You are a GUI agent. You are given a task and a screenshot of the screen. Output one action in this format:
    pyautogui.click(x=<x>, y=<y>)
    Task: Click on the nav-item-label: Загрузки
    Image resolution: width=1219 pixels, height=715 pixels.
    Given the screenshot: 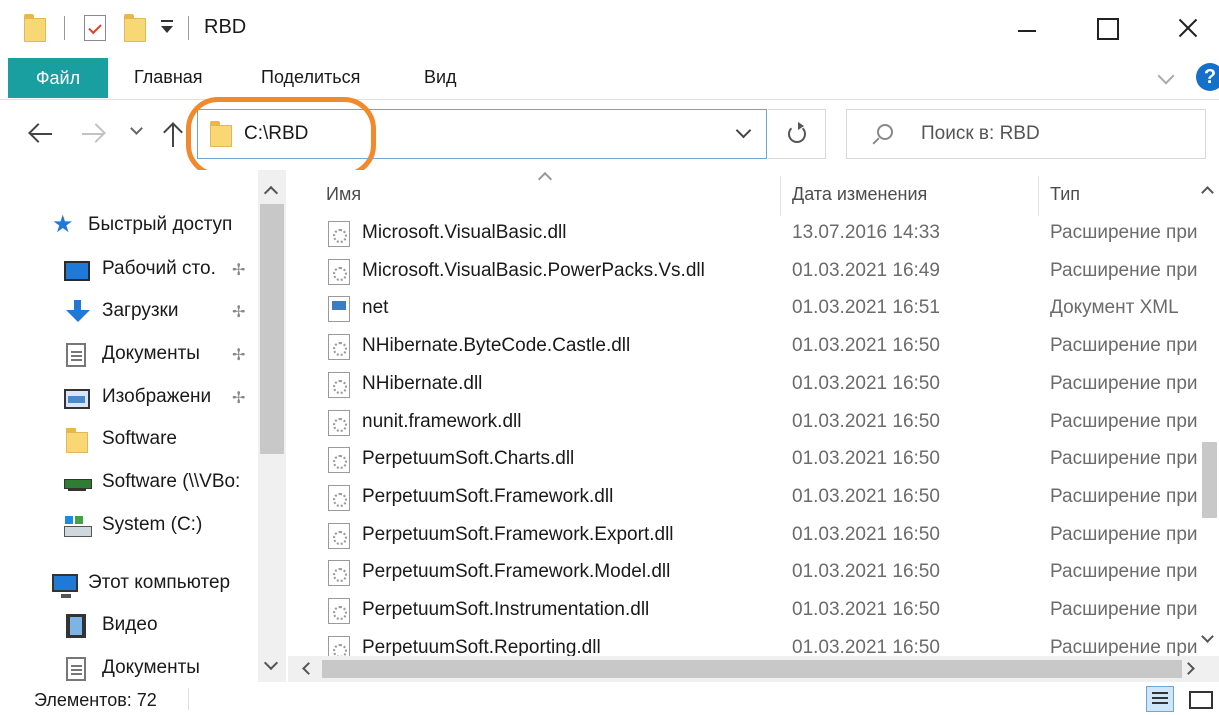 What is the action you would take?
    pyautogui.click(x=140, y=310)
    